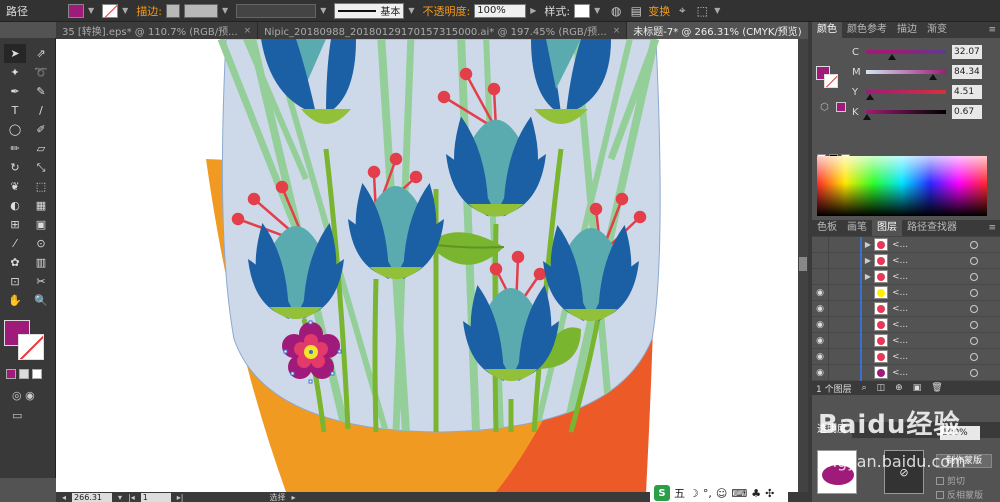  I want to click on tab-color-panel: 颜色参考, so click(867, 30).